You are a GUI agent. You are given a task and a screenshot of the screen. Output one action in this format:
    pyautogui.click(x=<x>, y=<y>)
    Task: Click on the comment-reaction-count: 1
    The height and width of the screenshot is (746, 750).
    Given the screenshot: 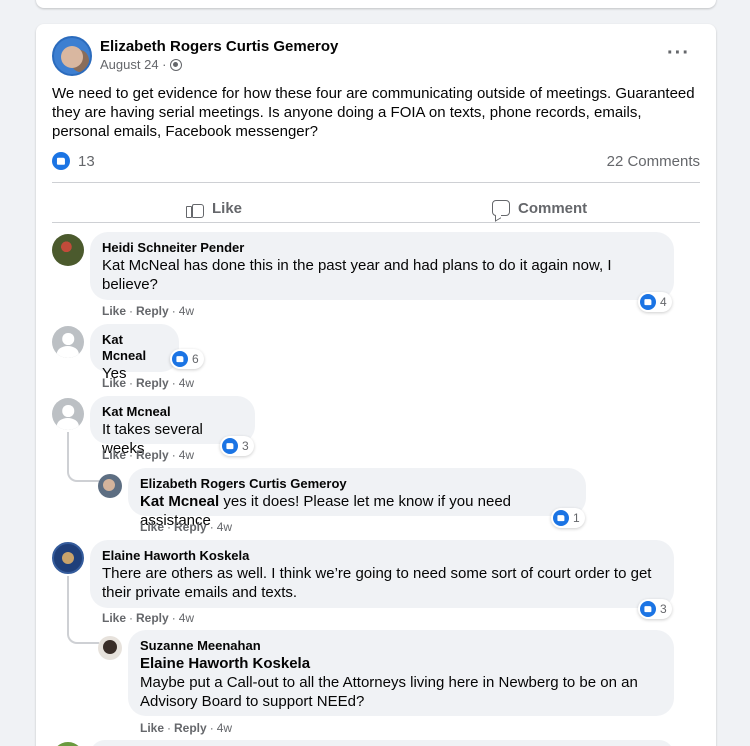 What is the action you would take?
    pyautogui.click(x=576, y=518)
    